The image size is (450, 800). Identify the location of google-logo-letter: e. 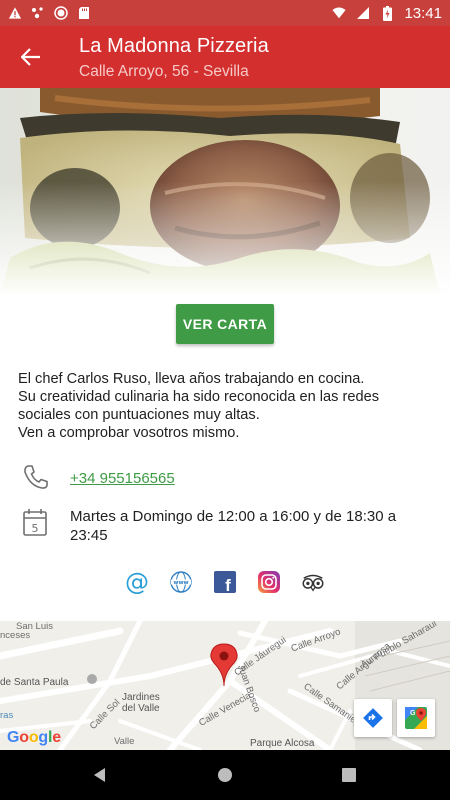
(56, 737).